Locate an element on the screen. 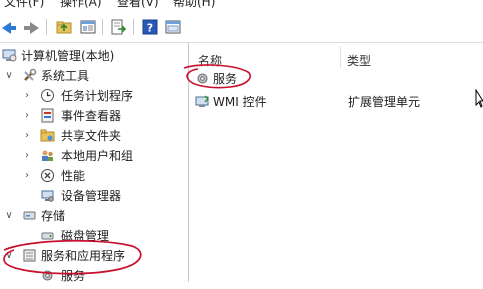 The image size is (483, 289). clock-icon is located at coordinates (47, 95).